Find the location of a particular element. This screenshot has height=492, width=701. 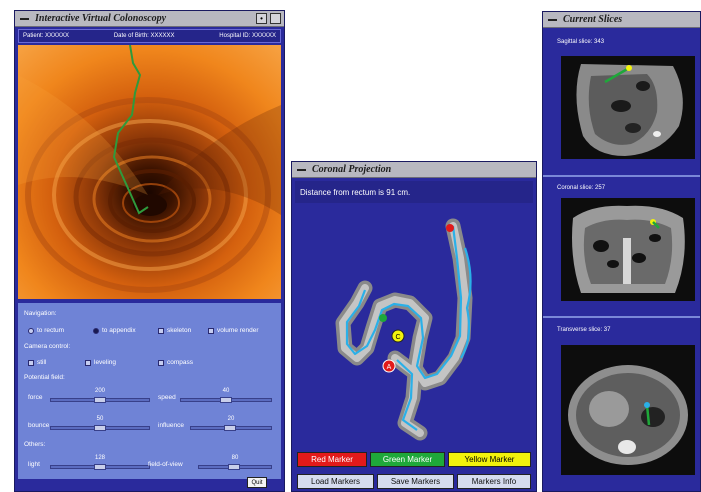

field-of-view-label: field-of-view is located at coordinates (165, 464).